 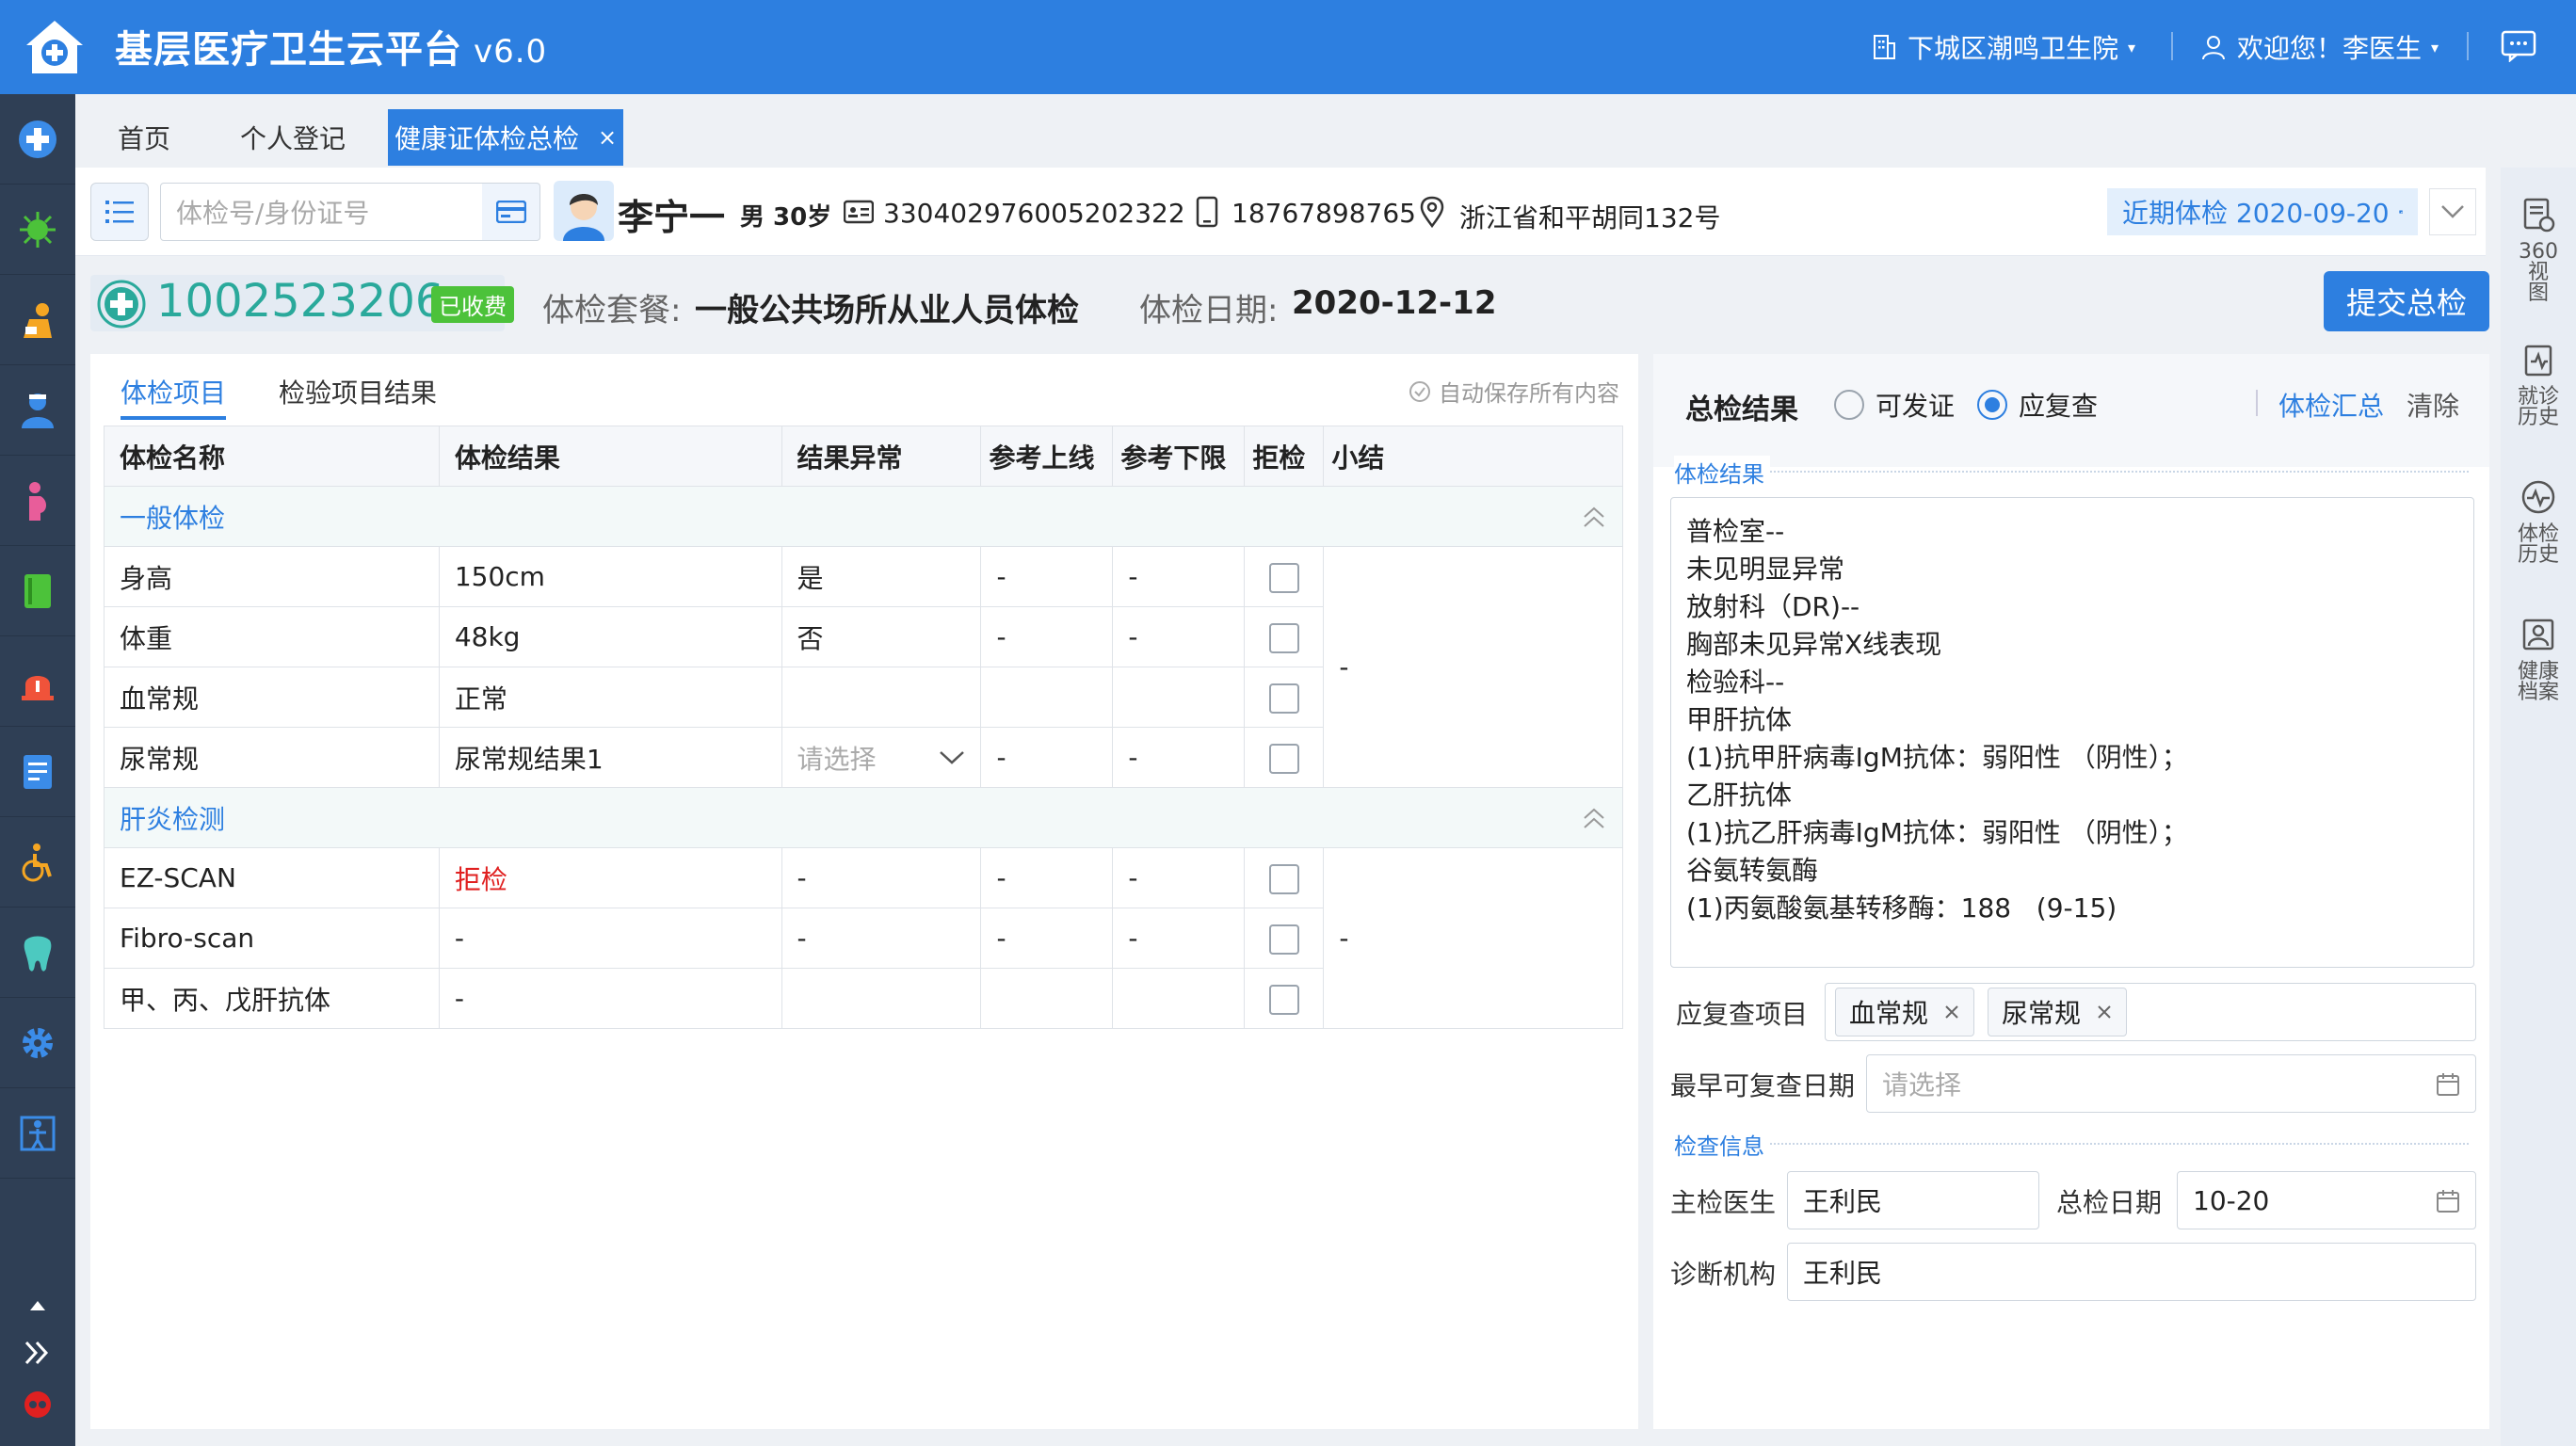 I want to click on tag-label: 血常规, so click(x=1889, y=1013).